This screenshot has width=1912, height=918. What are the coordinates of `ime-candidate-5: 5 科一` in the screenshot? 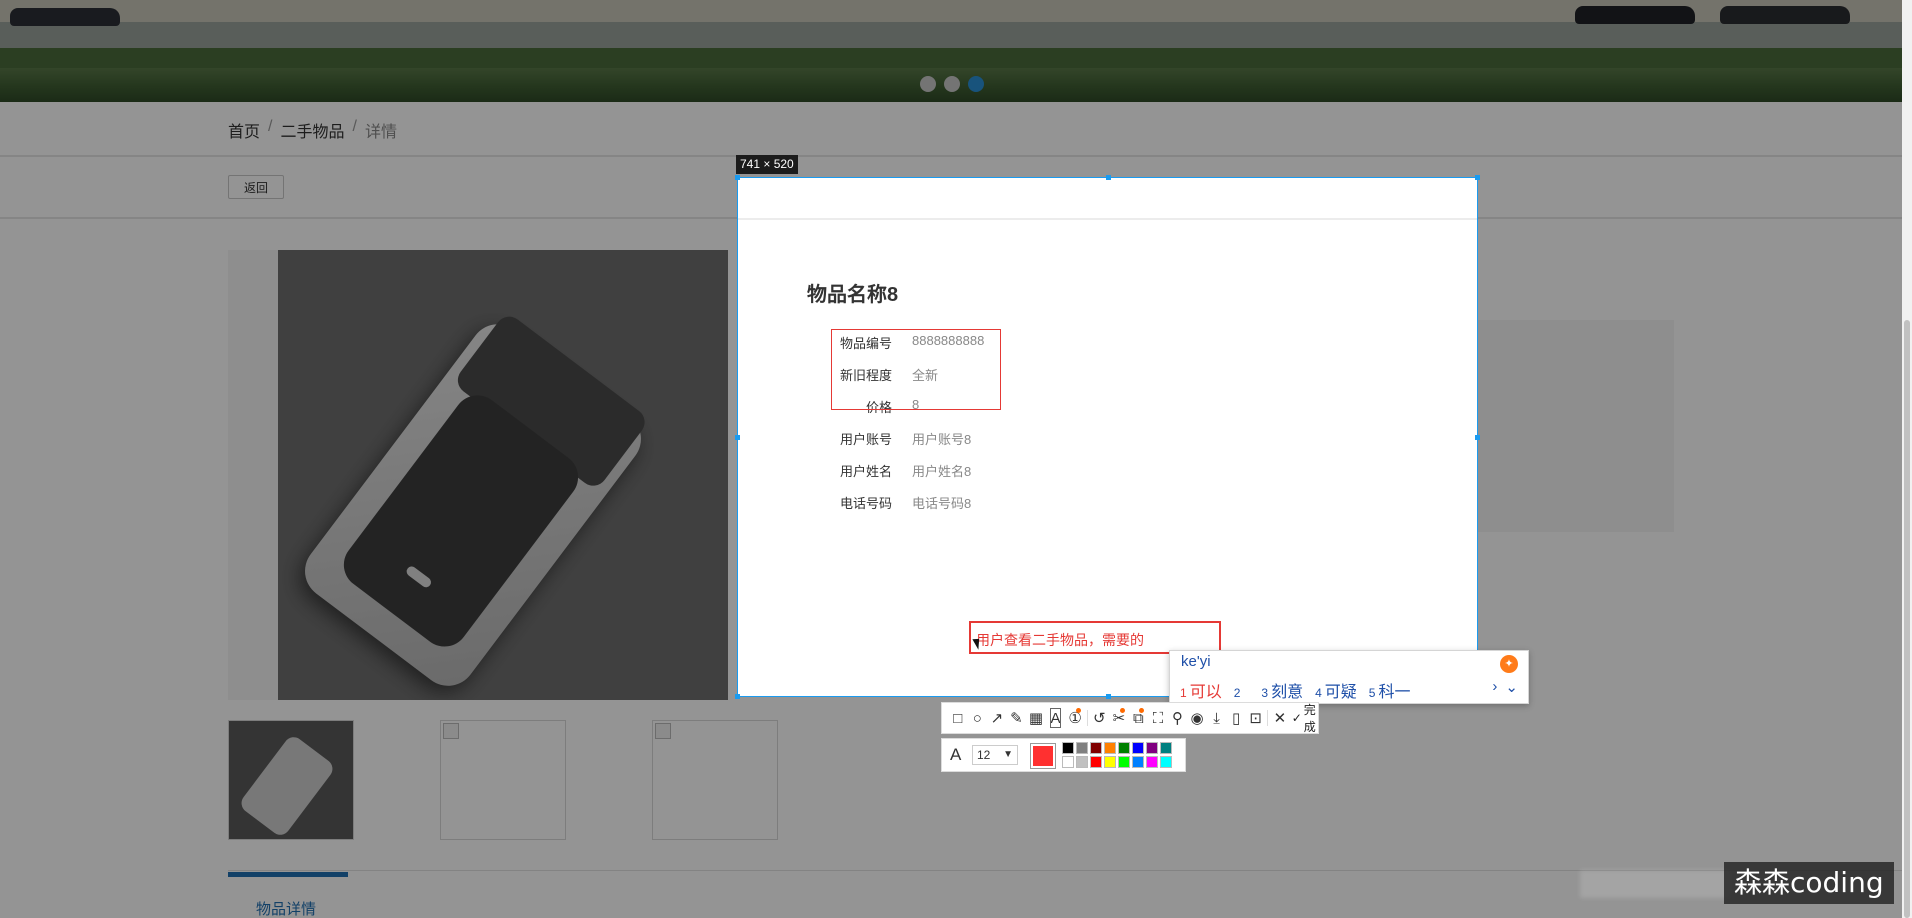 It's located at (1390, 690).